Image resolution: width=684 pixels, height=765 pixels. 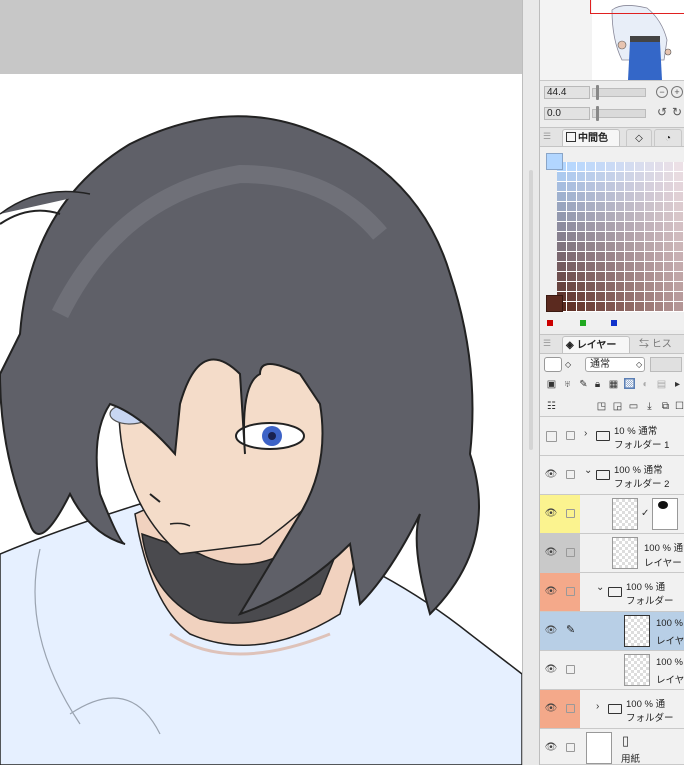 I want to click on layer-name: 用紙, so click(x=631, y=759).